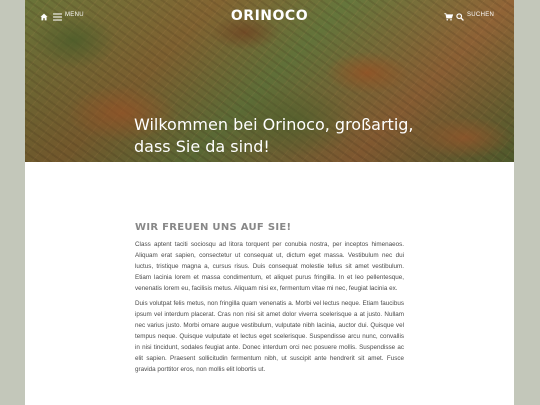  I want to click on search-icon, so click(460, 17).